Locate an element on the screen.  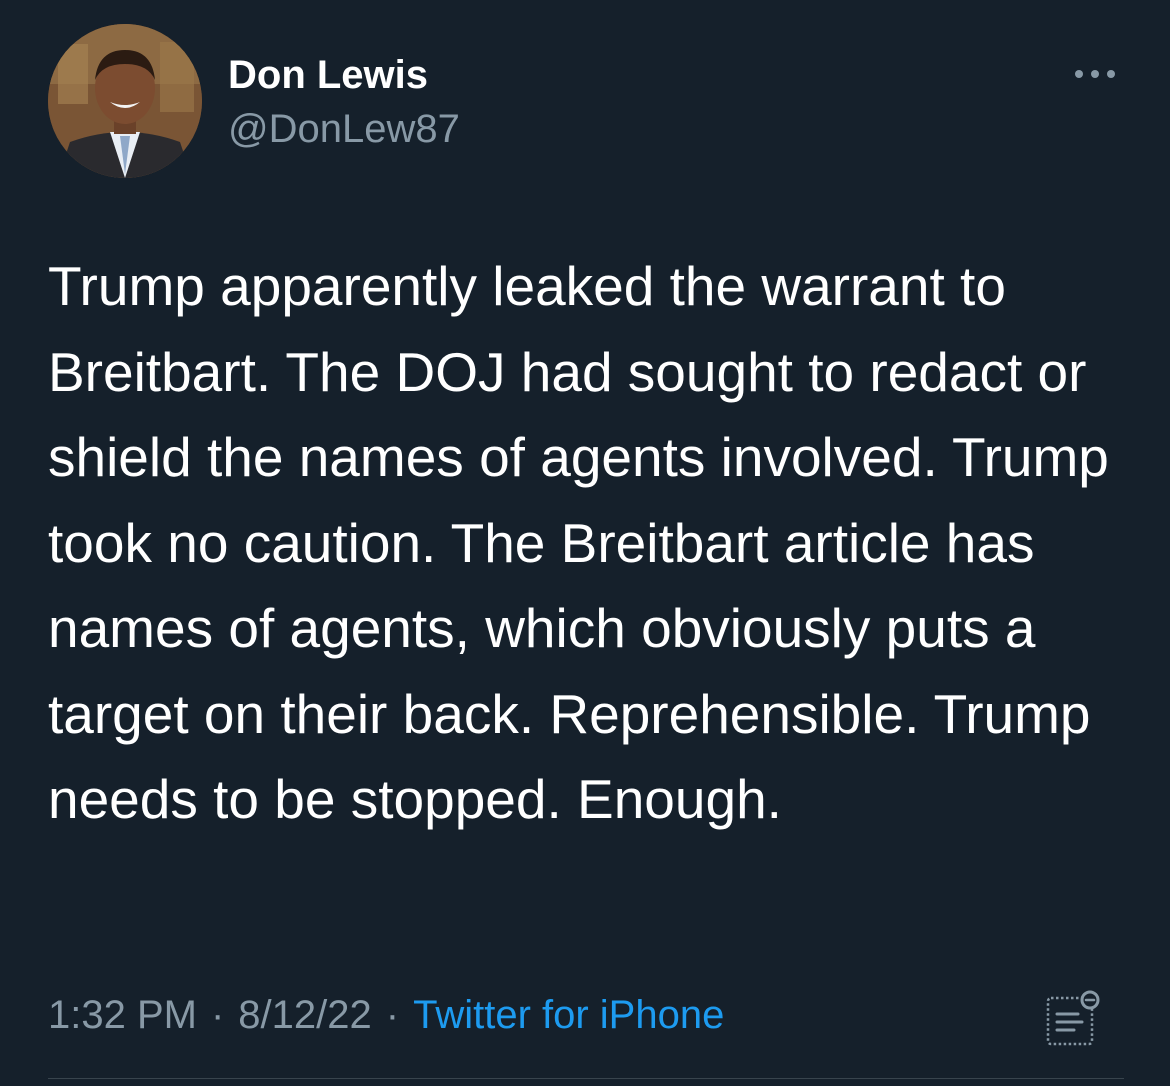
tweet-metadata: 1:32 PM · 8/12/22 · Twitter for iPhone is located at coordinates (386, 1015).